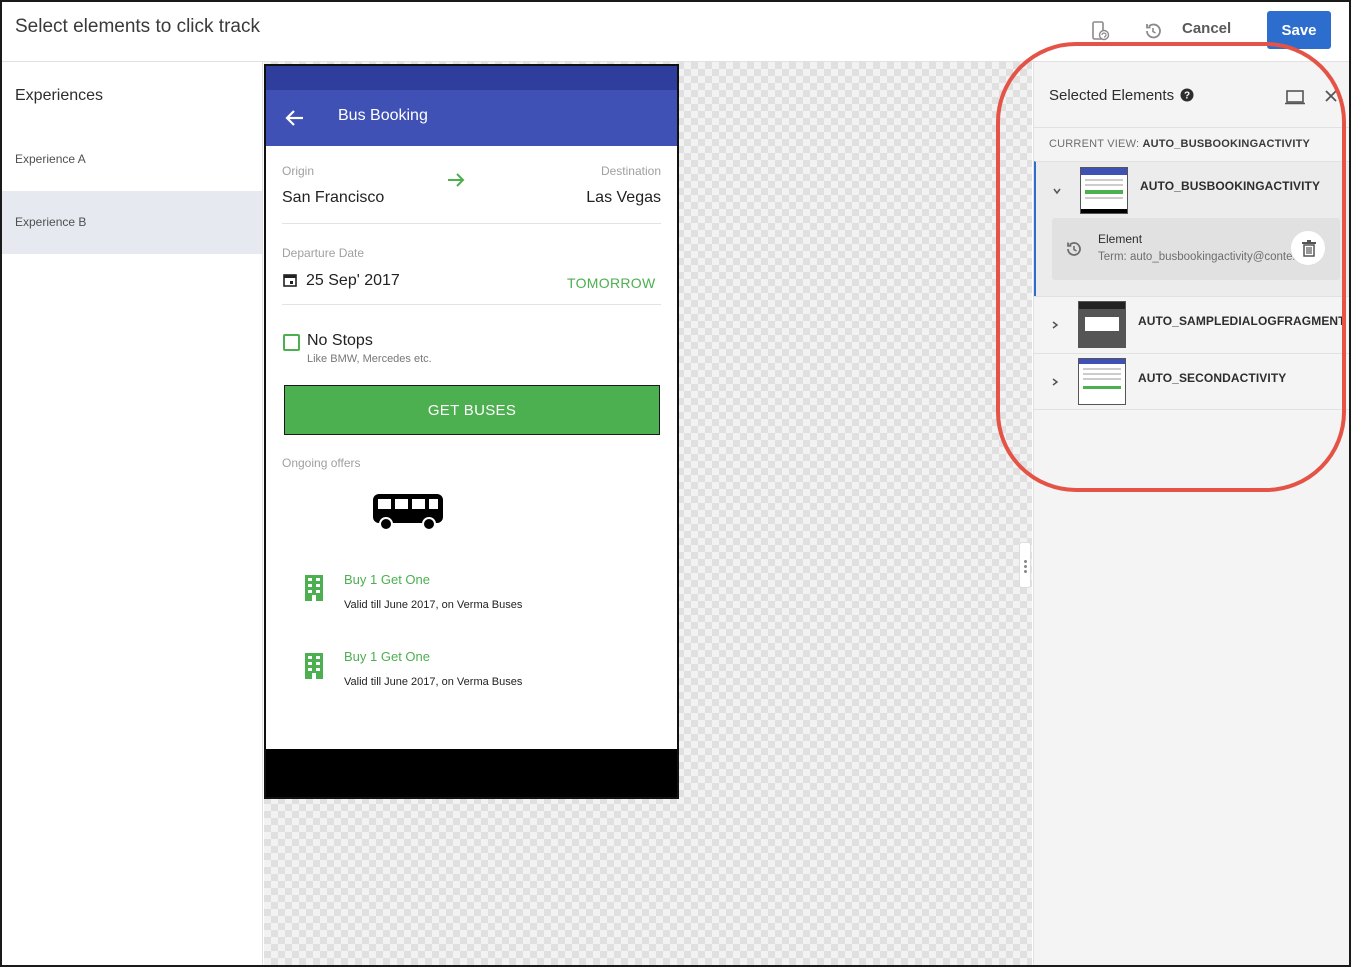 This screenshot has height=967, width=1351. I want to click on panel-header: Selected Elements ?, so click(1191, 95).